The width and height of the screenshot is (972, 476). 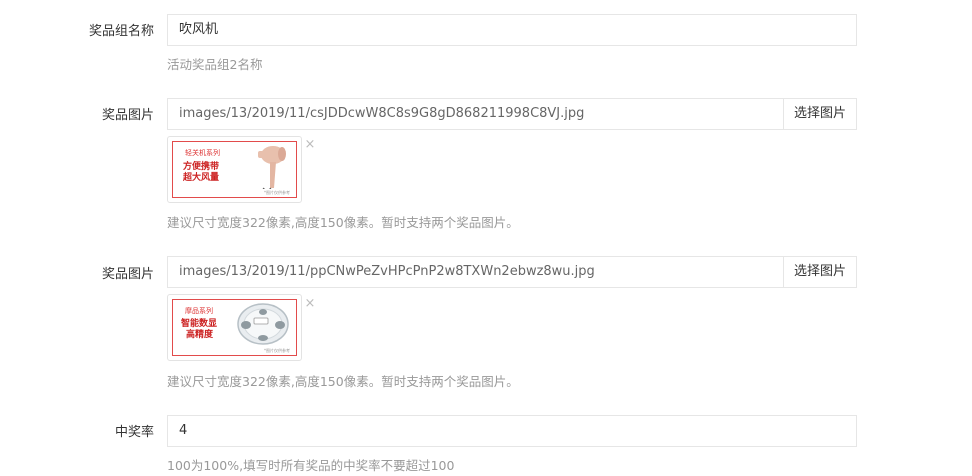 What do you see at coordinates (201, 167) in the screenshot?
I see `promo-line-1: 方便携带` at bounding box center [201, 167].